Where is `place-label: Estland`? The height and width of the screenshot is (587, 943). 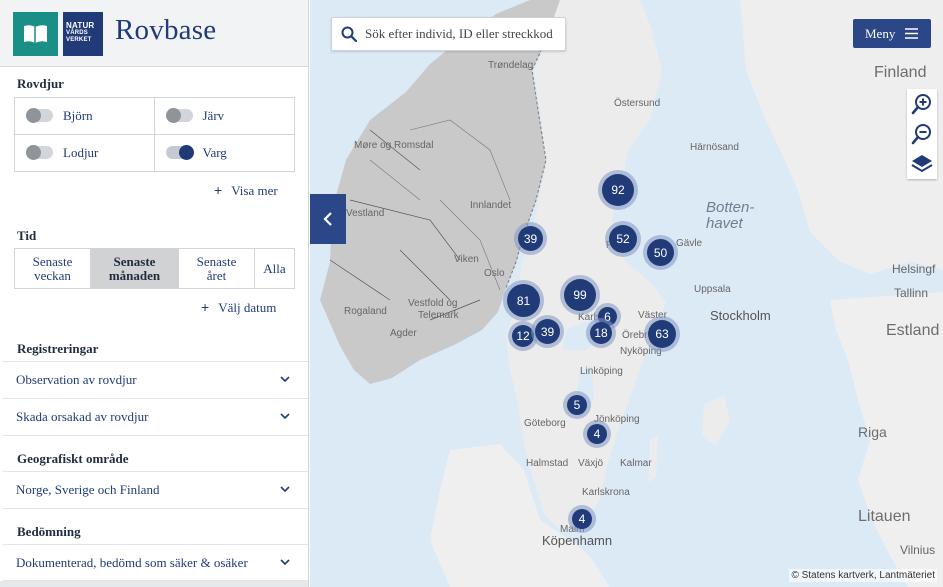 place-label: Estland is located at coordinates (913, 330).